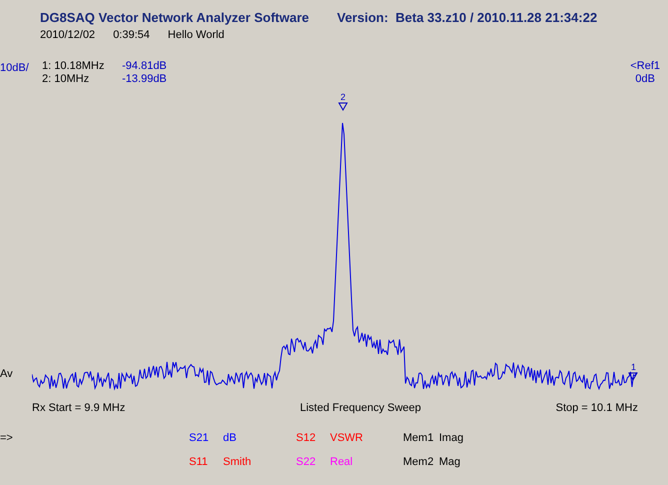 This screenshot has height=485, width=668. Describe the element at coordinates (174, 17) in the screenshot. I see `window-title: DG8SAQ Vector Network Analyzer Software` at that location.